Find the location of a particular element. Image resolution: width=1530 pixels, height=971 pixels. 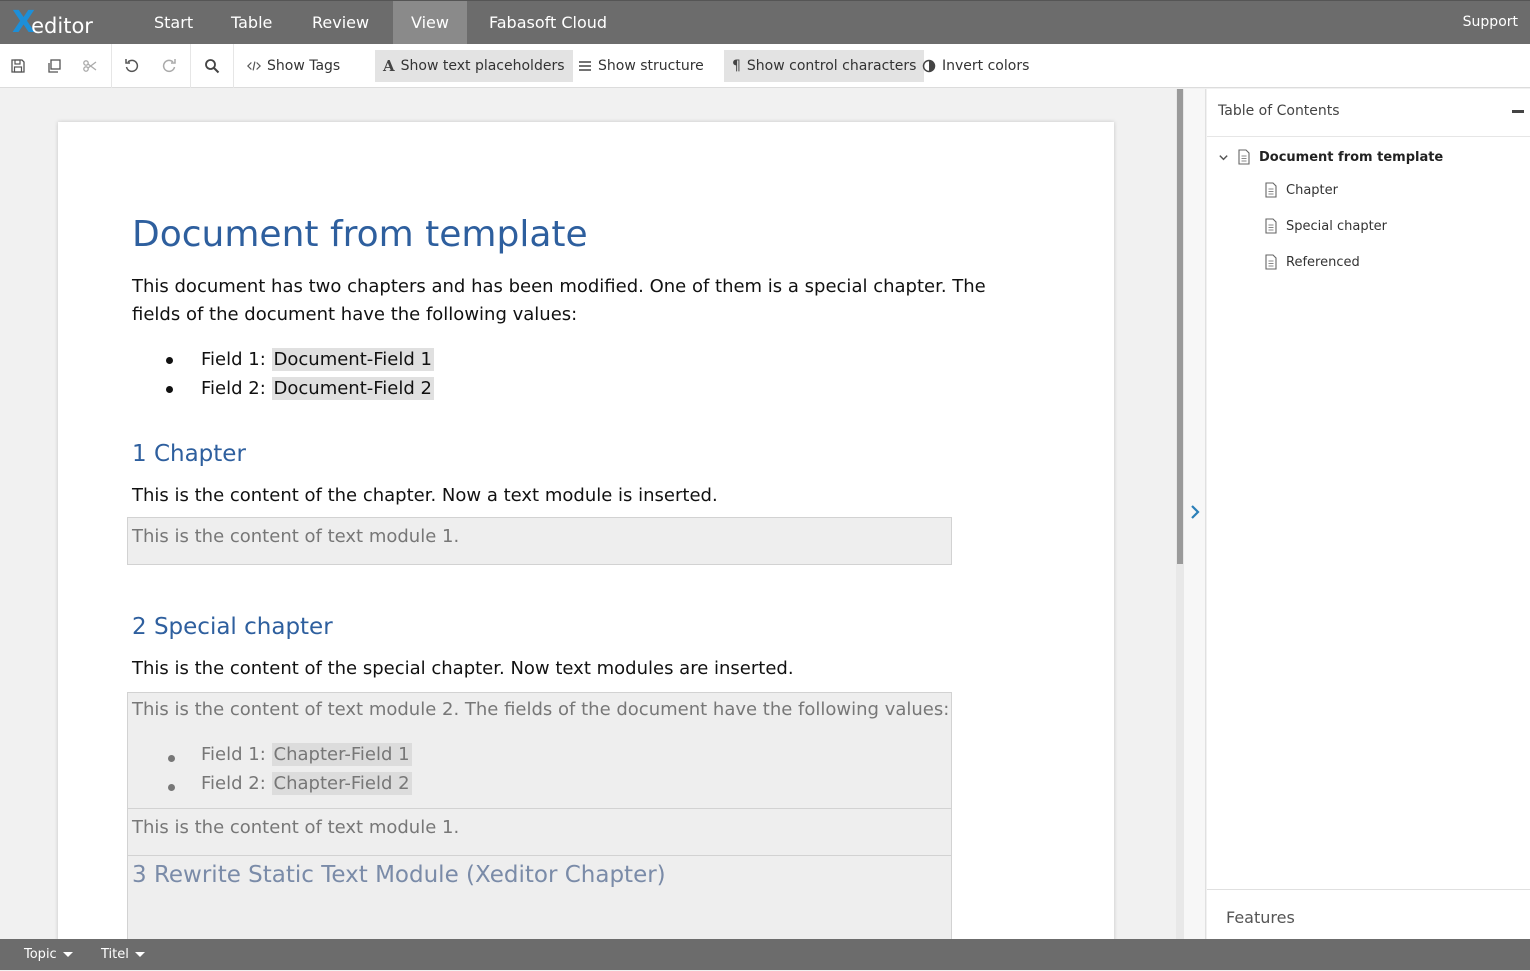

toc-title: Table of Contents is located at coordinates (1279, 111).